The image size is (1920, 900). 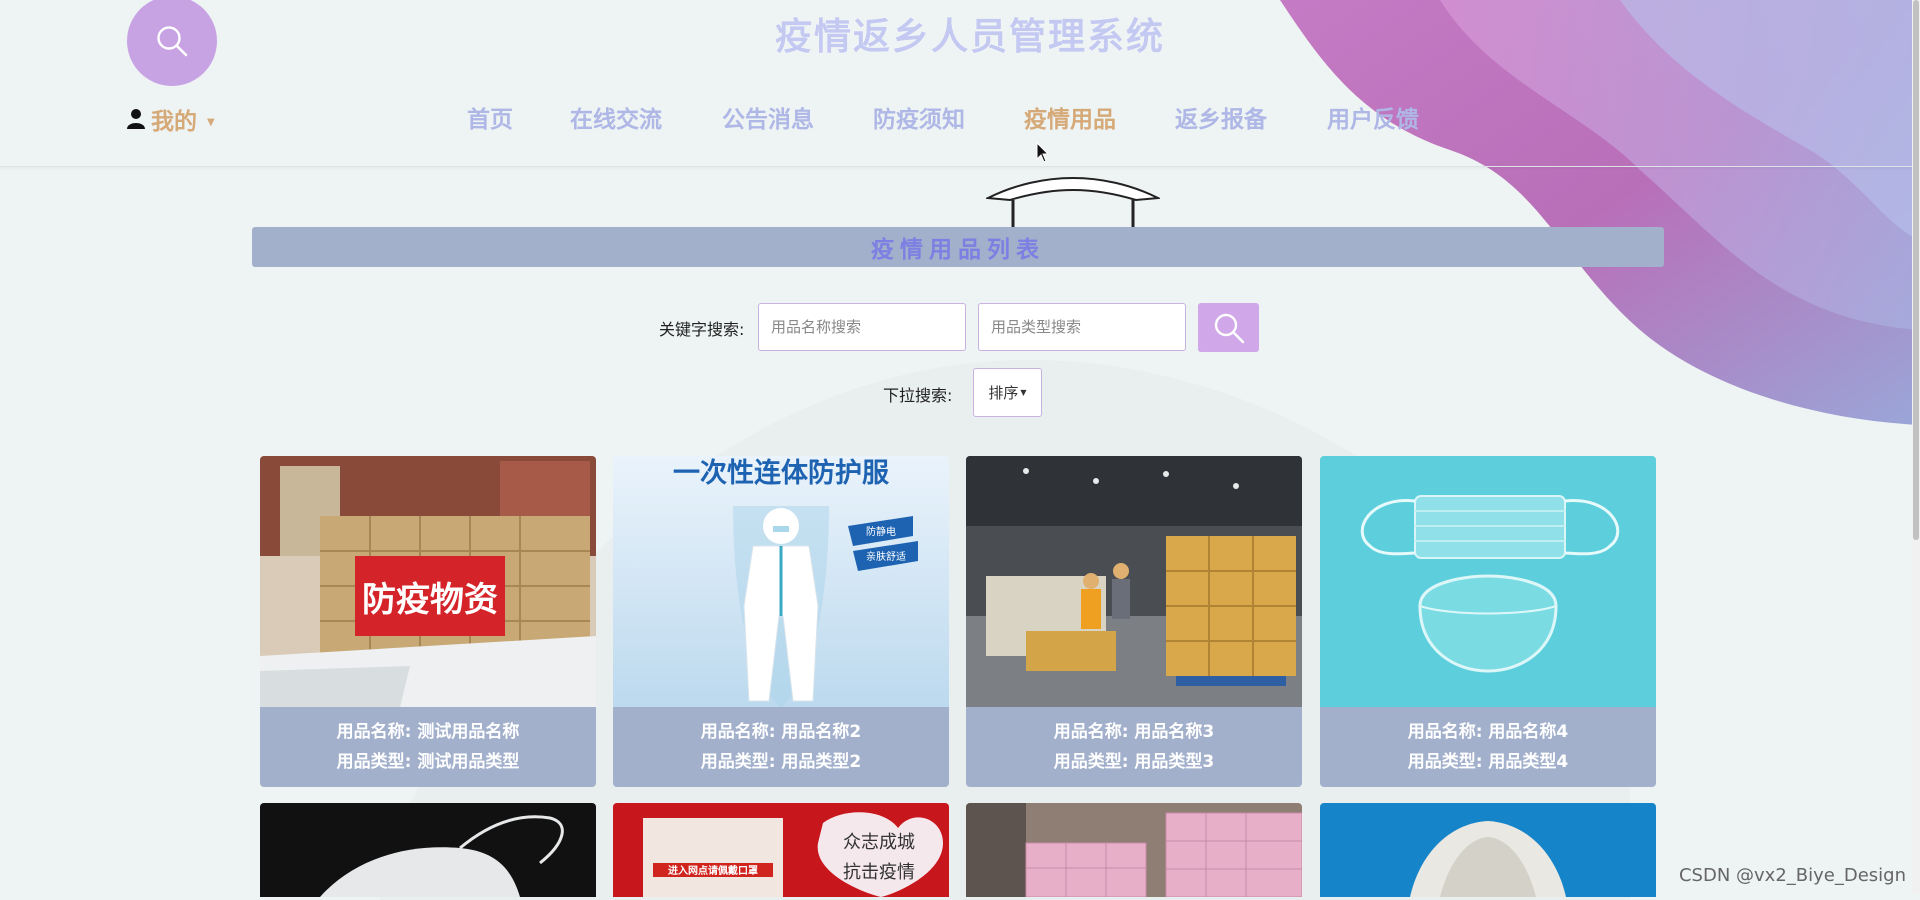 What do you see at coordinates (781, 581) in the screenshot?
I see `supply-image: 一次性连体防护服 防静电 亲肤舒适` at bounding box center [781, 581].